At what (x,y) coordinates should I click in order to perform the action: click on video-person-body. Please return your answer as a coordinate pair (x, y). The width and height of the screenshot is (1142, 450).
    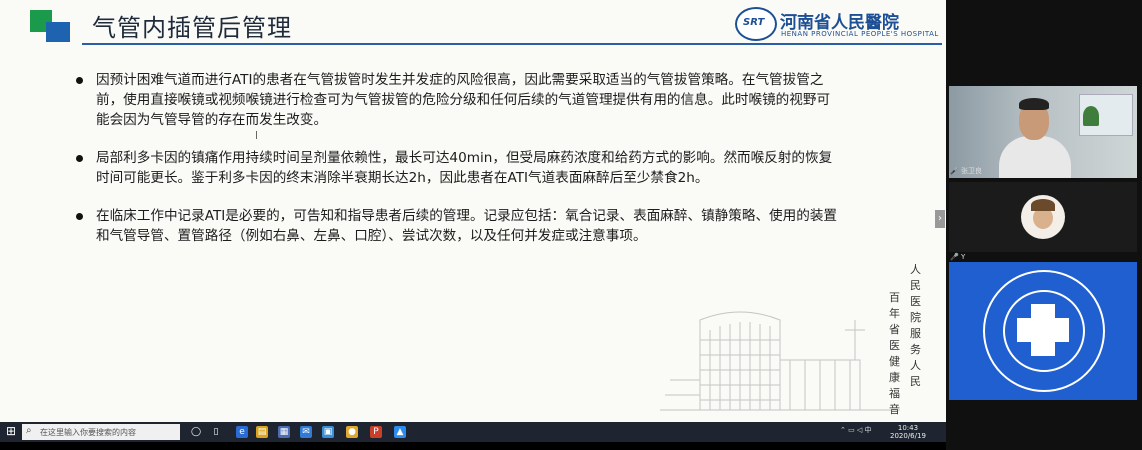
    Looking at the image, I should click on (1035, 157).